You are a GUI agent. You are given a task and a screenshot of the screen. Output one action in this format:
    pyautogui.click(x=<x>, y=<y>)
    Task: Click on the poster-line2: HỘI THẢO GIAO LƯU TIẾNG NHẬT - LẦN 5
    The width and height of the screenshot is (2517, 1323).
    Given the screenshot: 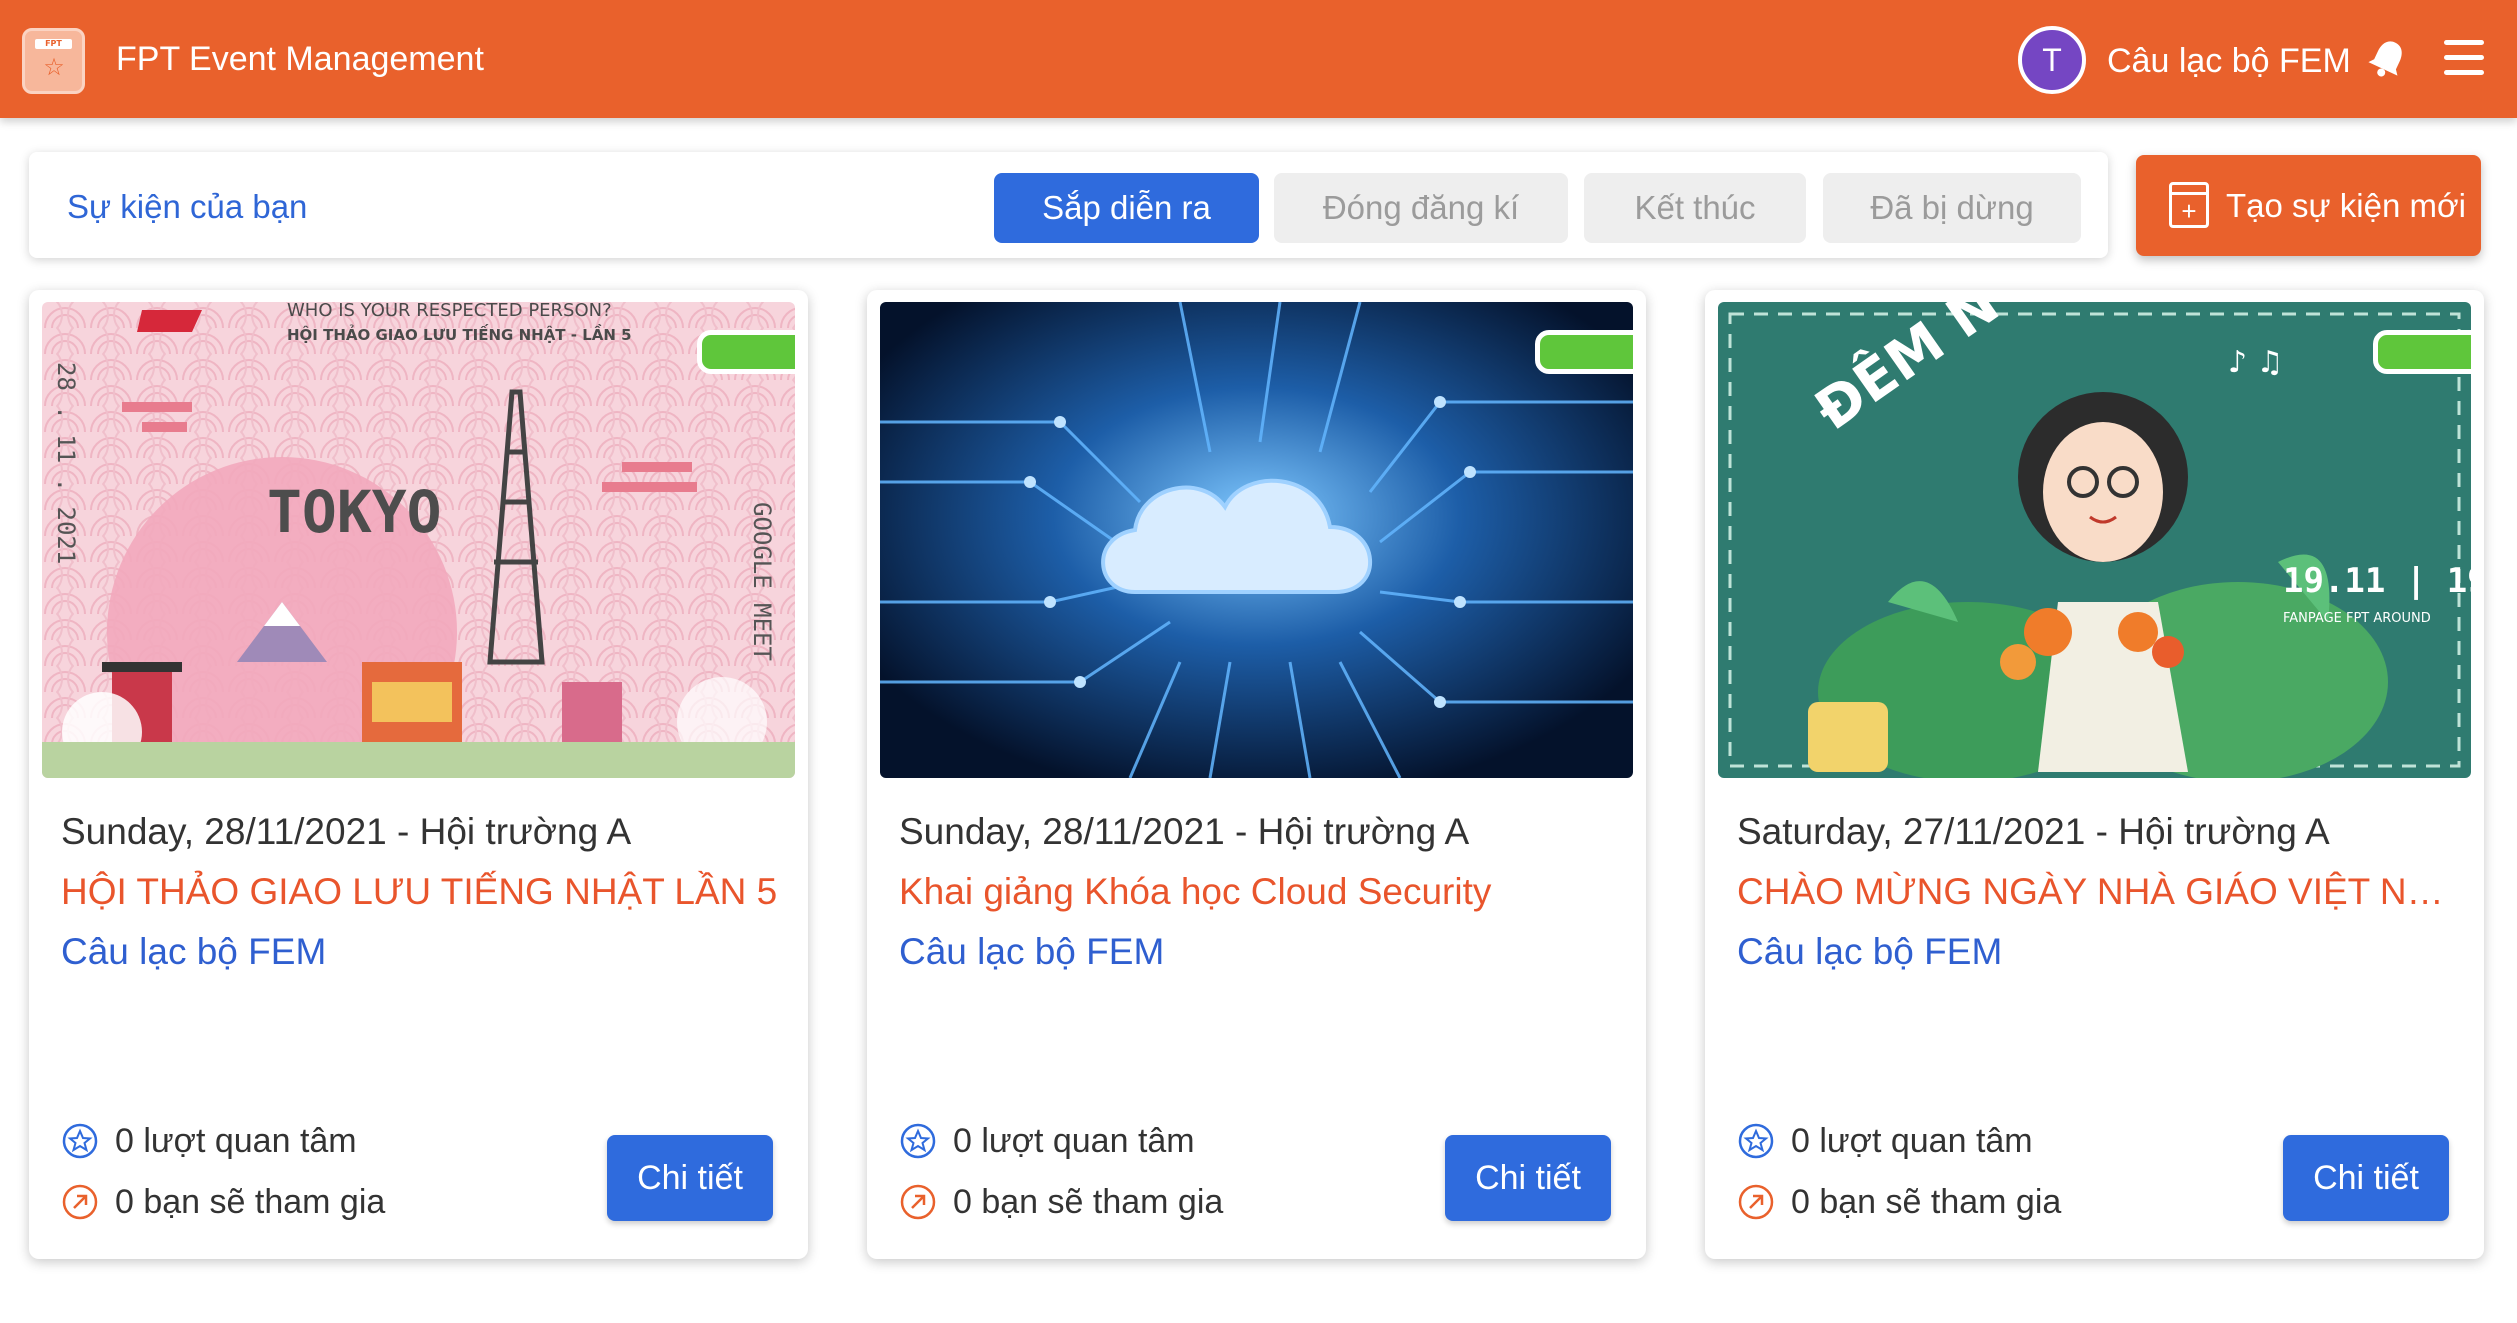 What is the action you would take?
    pyautogui.click(x=459, y=333)
    